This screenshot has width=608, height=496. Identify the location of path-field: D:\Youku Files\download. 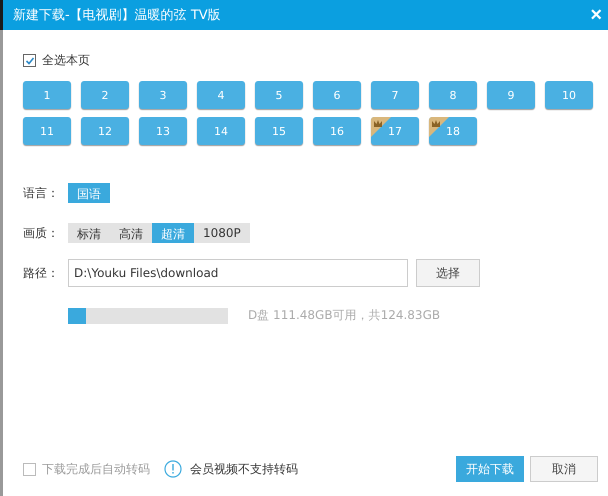
(238, 273).